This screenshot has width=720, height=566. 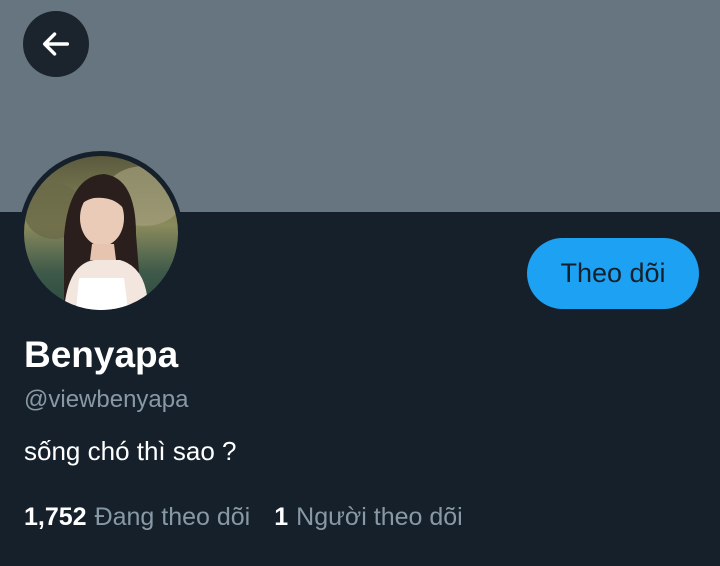 What do you see at coordinates (379, 517) in the screenshot?
I see `followers-label: Người theo dõi` at bounding box center [379, 517].